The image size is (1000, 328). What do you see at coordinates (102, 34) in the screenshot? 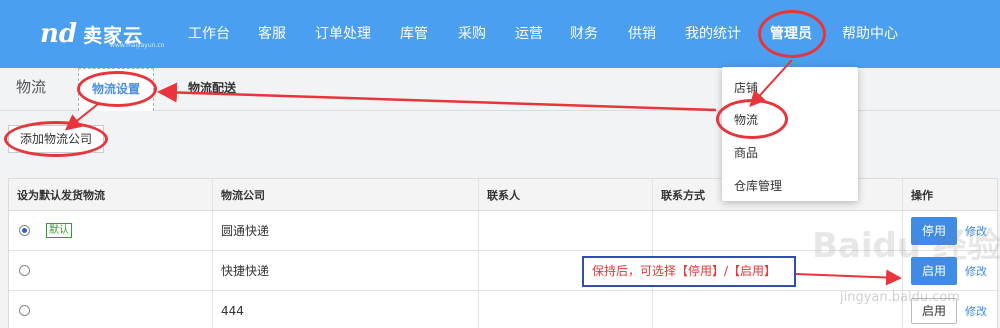
I see `brand-logo: nd 卖家云 www.maijiayun.cn` at bounding box center [102, 34].